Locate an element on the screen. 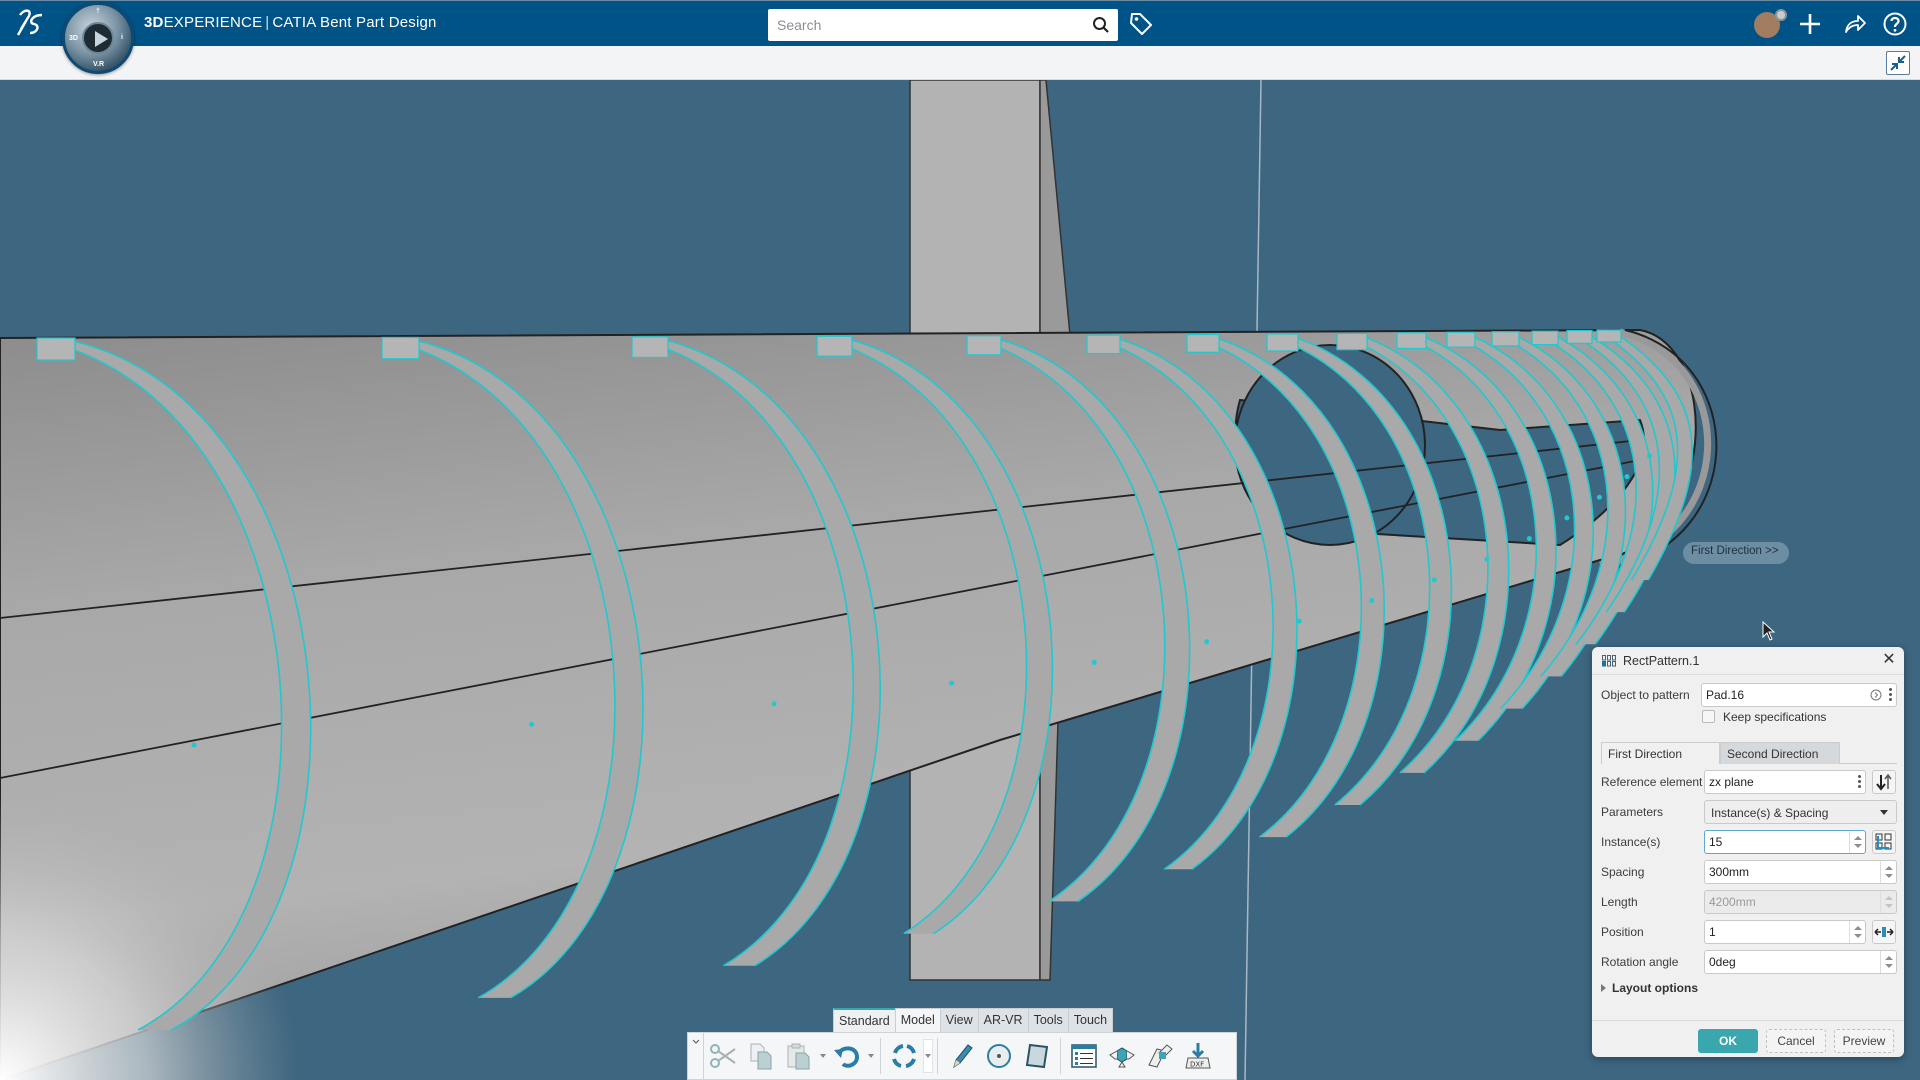 The width and height of the screenshot is (1920, 1080). play-icon is located at coordinates (101, 39).